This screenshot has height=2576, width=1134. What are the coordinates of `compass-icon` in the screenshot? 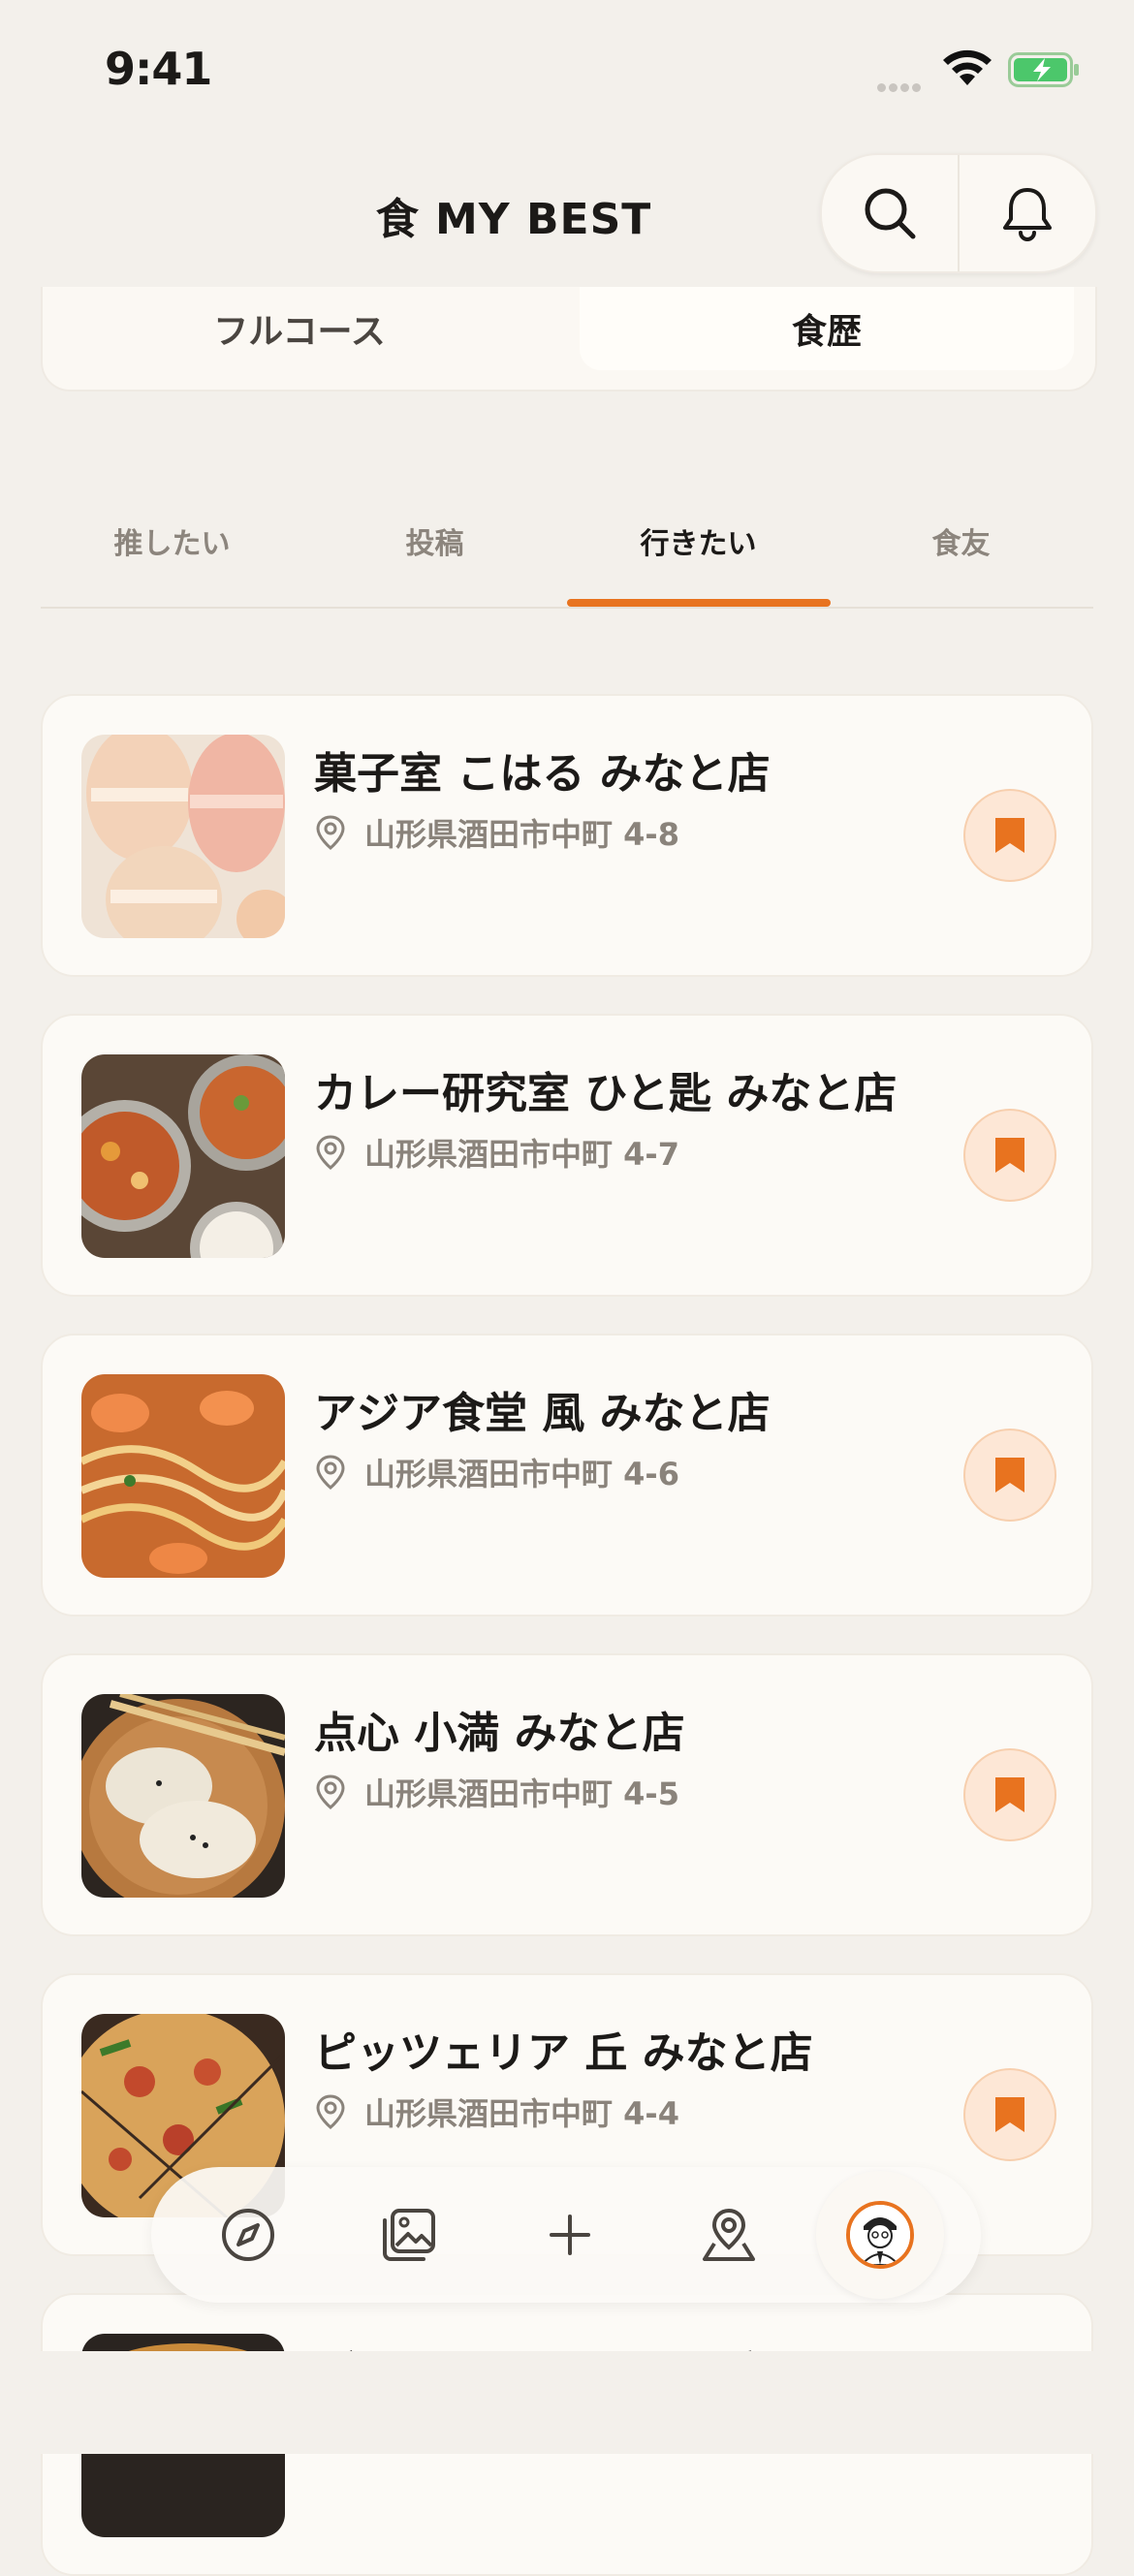 It's located at (248, 2235).